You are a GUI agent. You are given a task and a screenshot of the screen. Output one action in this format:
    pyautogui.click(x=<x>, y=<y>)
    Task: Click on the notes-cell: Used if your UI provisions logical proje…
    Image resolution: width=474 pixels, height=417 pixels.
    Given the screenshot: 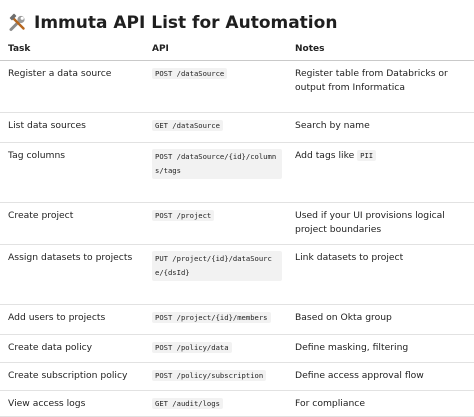 What is the action you would take?
    pyautogui.click(x=380, y=223)
    